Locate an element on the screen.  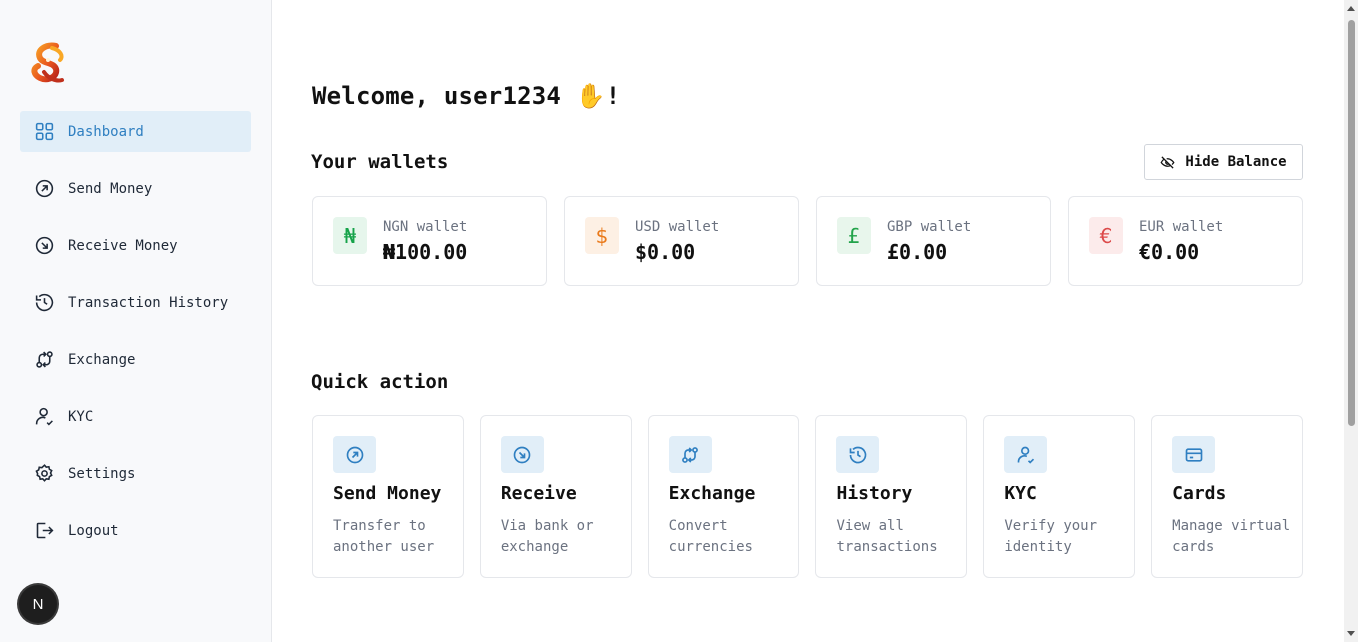
wallet-amount: £0.00 is located at coordinates (917, 252).